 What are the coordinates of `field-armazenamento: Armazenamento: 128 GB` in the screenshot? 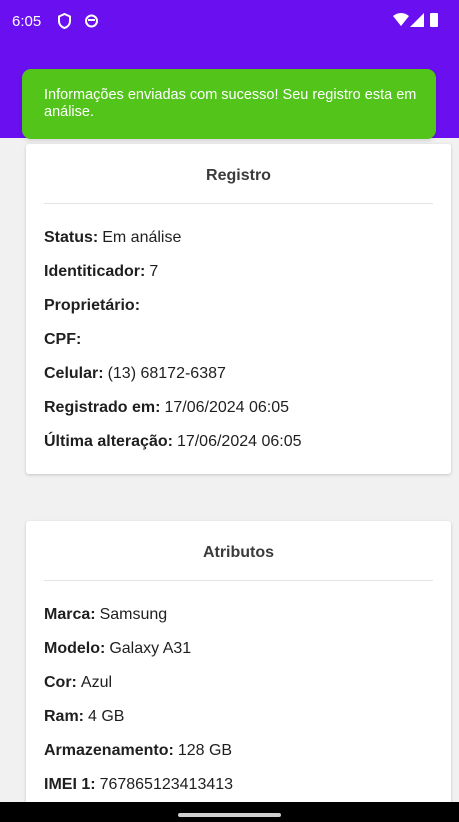 It's located at (138, 750).